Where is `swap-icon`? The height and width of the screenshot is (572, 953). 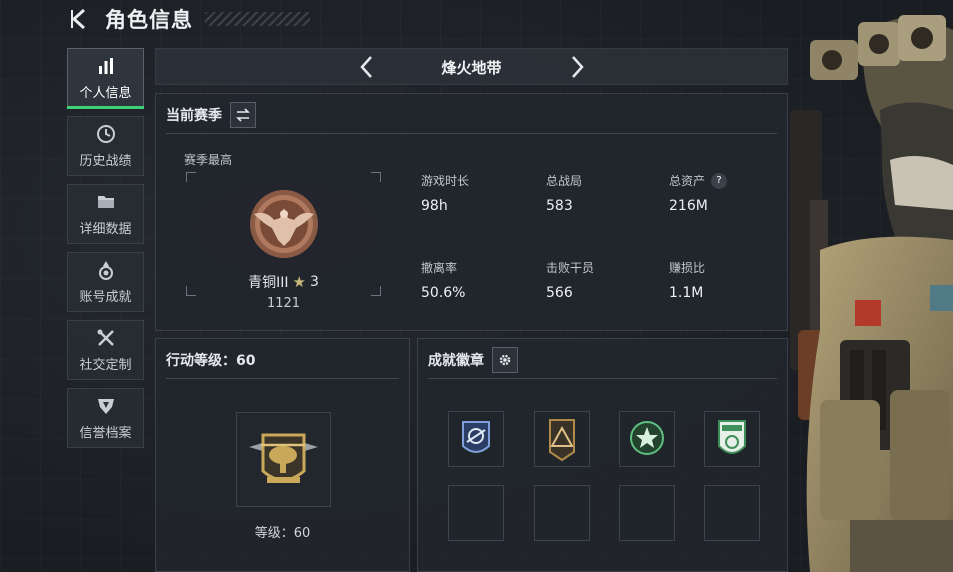
swap-icon is located at coordinates (243, 115).